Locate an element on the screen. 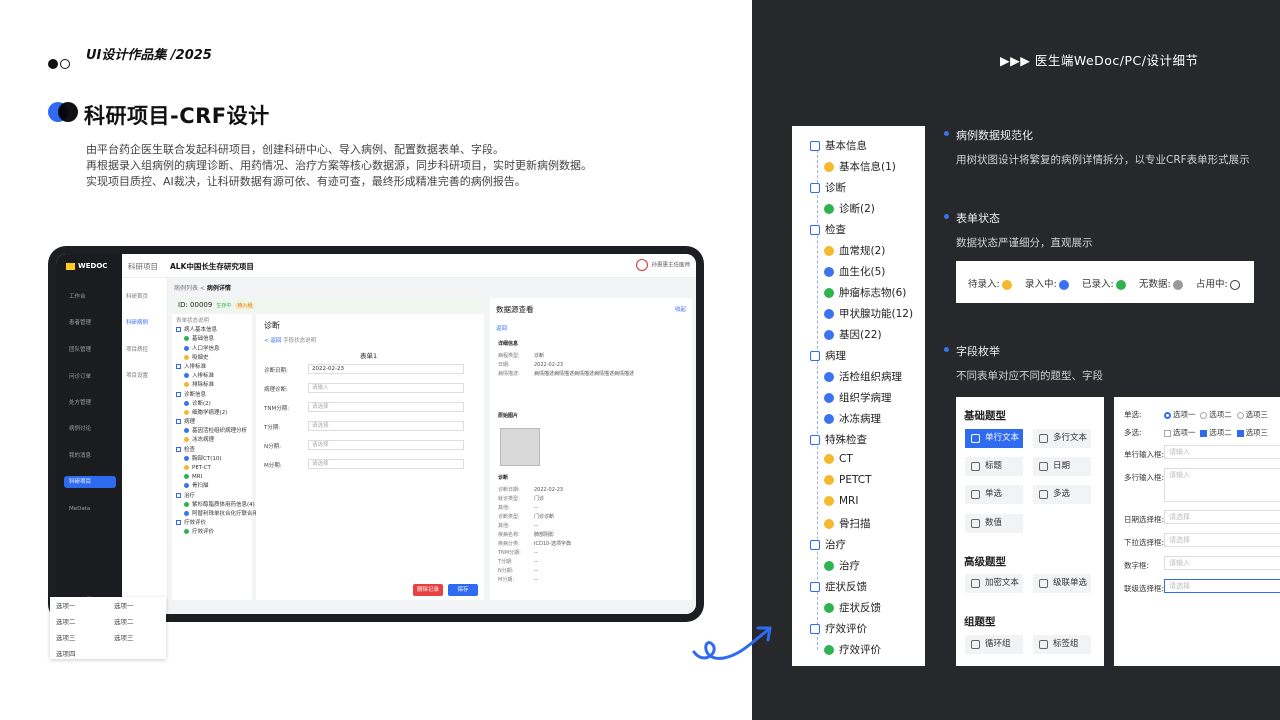  sidebar-item-medata: MeData is located at coordinates (90, 509).